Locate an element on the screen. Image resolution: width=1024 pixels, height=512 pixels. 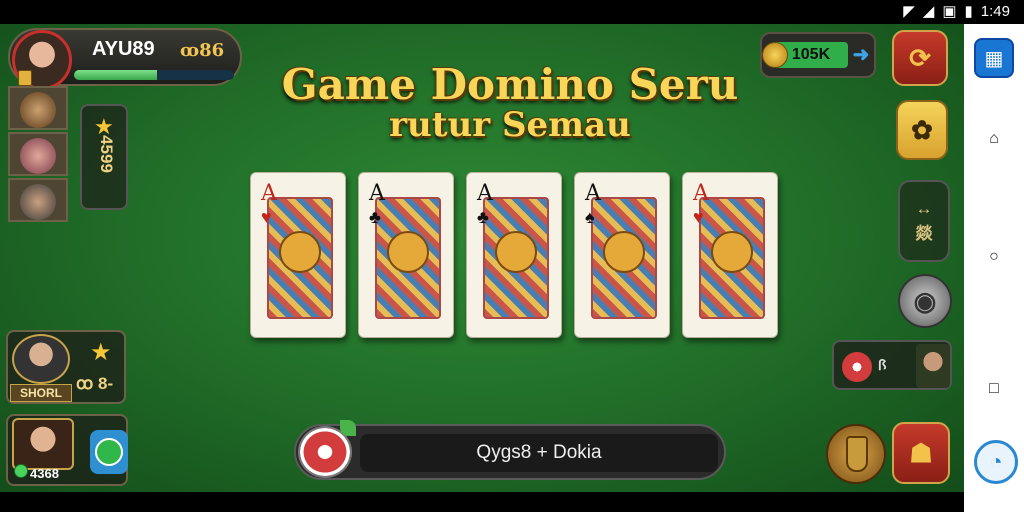
grid-icon: ▦ is located at coordinates (994, 58).